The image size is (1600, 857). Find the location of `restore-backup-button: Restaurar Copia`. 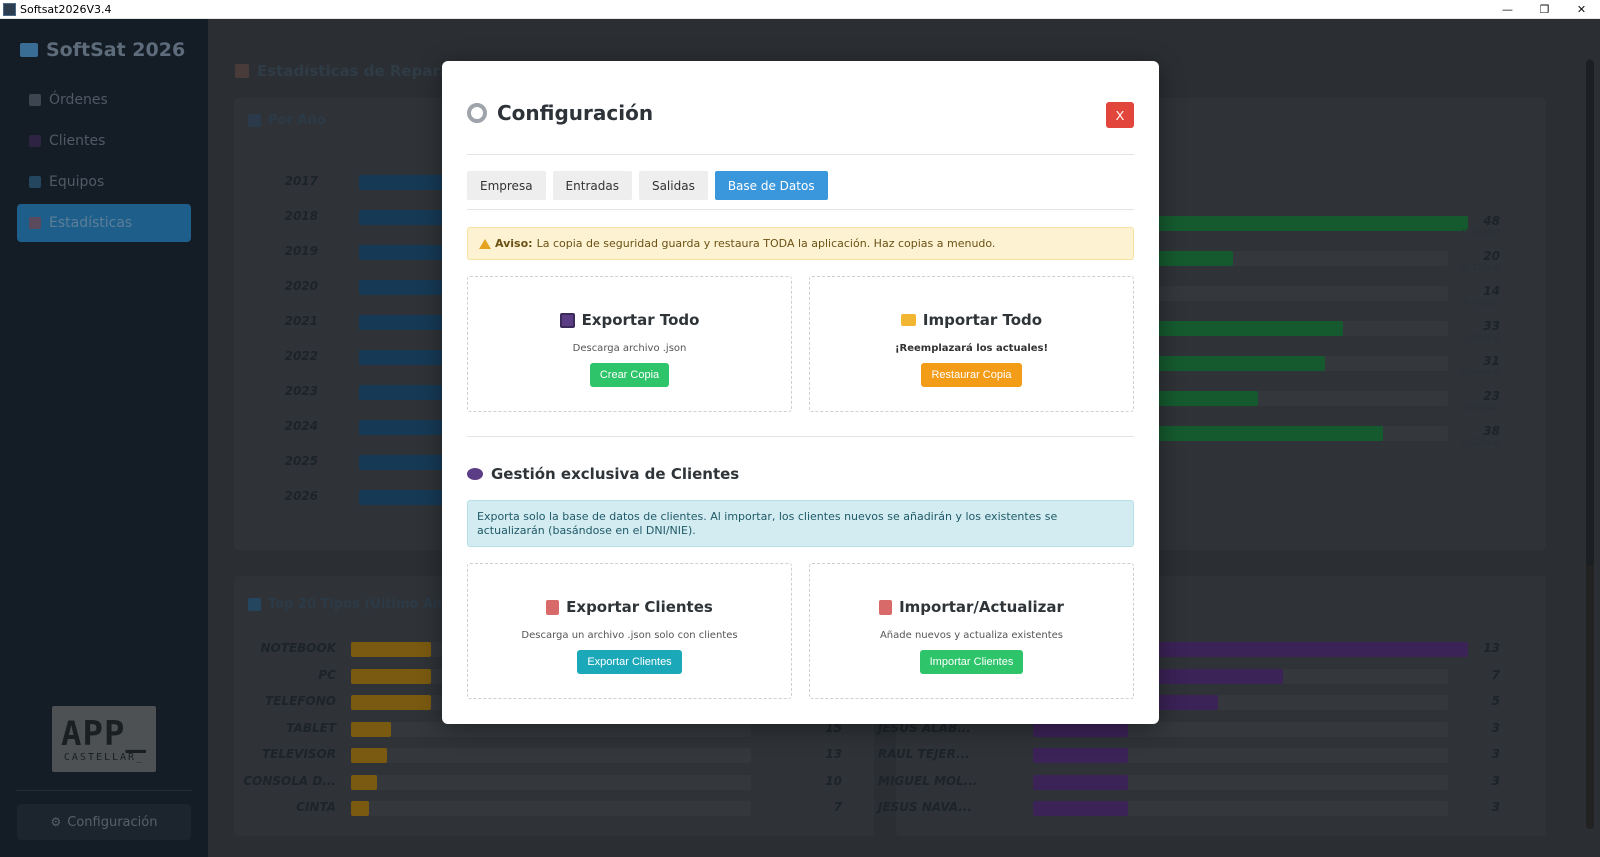

restore-backup-button: Restaurar Copia is located at coordinates (971, 375).